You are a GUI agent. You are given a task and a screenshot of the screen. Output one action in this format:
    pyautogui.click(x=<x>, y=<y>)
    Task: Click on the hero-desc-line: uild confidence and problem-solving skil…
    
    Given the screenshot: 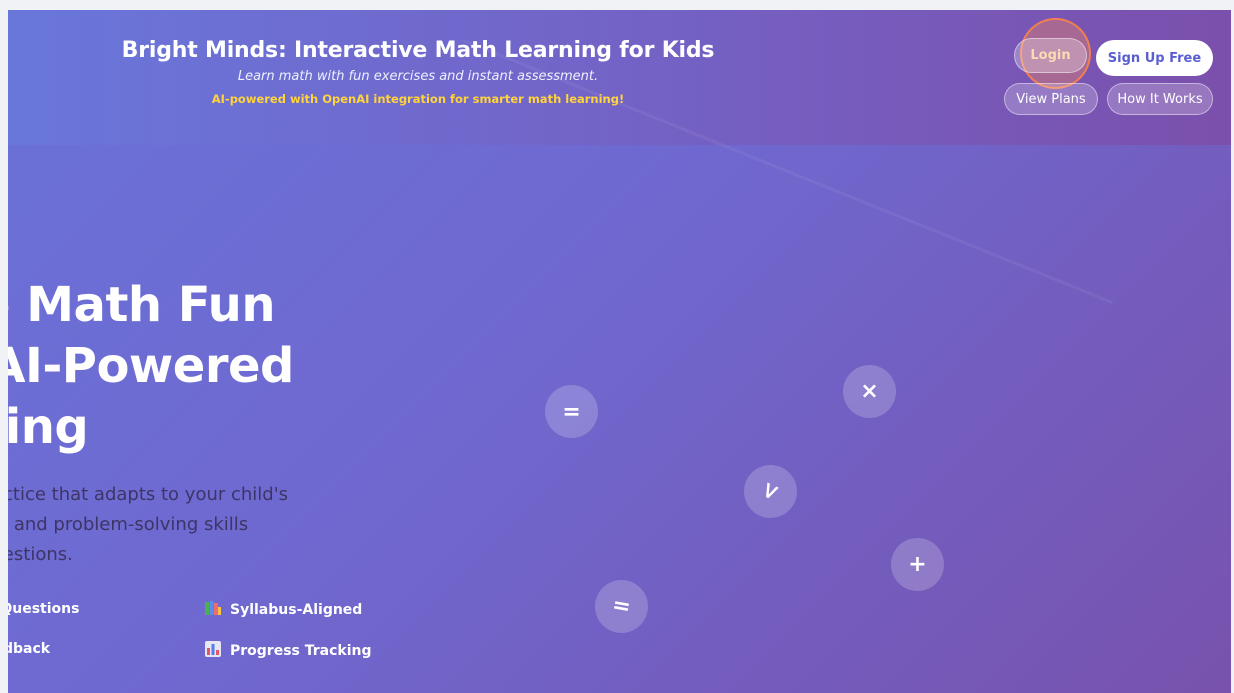 What is the action you would take?
    pyautogui.click(x=128, y=524)
    